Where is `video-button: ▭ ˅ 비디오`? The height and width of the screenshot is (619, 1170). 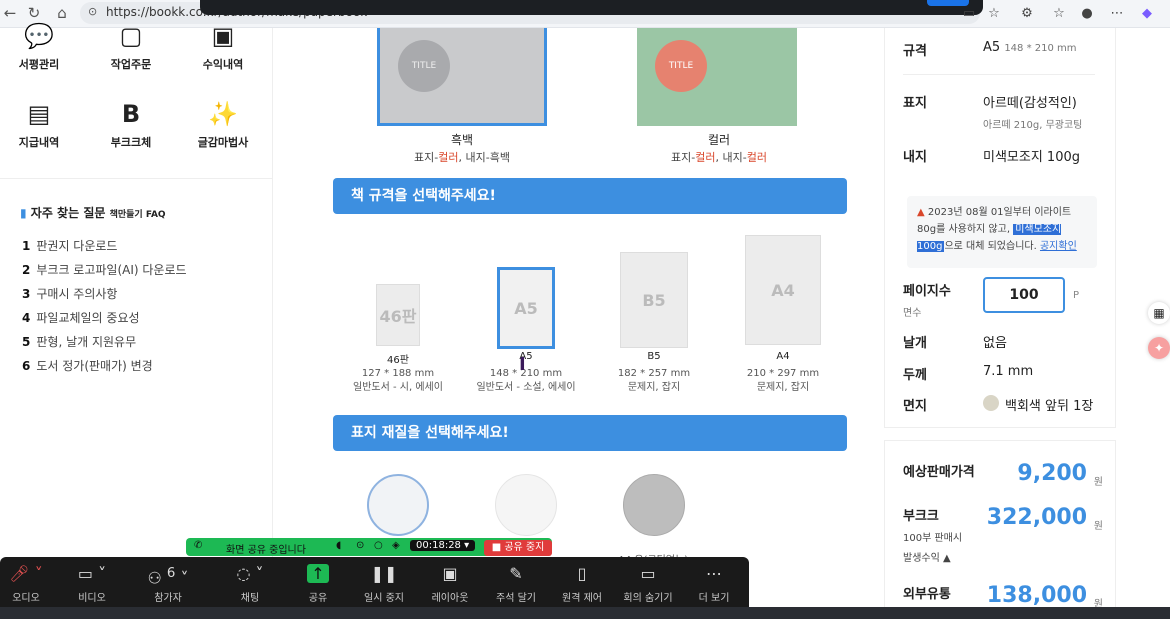 video-button: ▭ ˅ 비디오 is located at coordinates (92, 583).